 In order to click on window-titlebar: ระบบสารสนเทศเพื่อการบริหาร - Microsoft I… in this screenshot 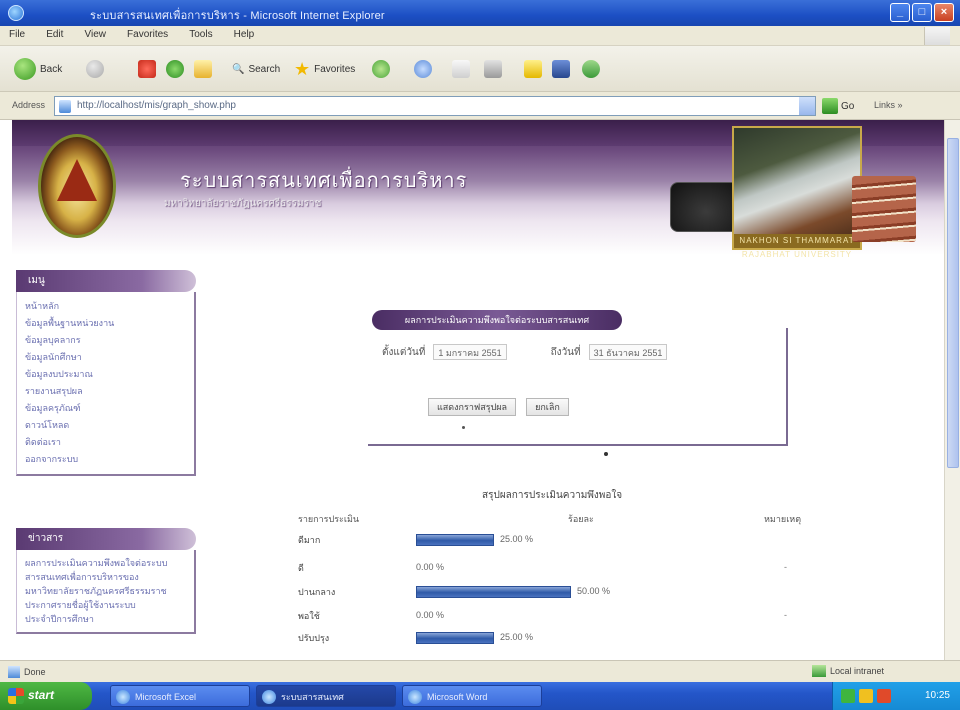, I will do `click(480, 13)`.